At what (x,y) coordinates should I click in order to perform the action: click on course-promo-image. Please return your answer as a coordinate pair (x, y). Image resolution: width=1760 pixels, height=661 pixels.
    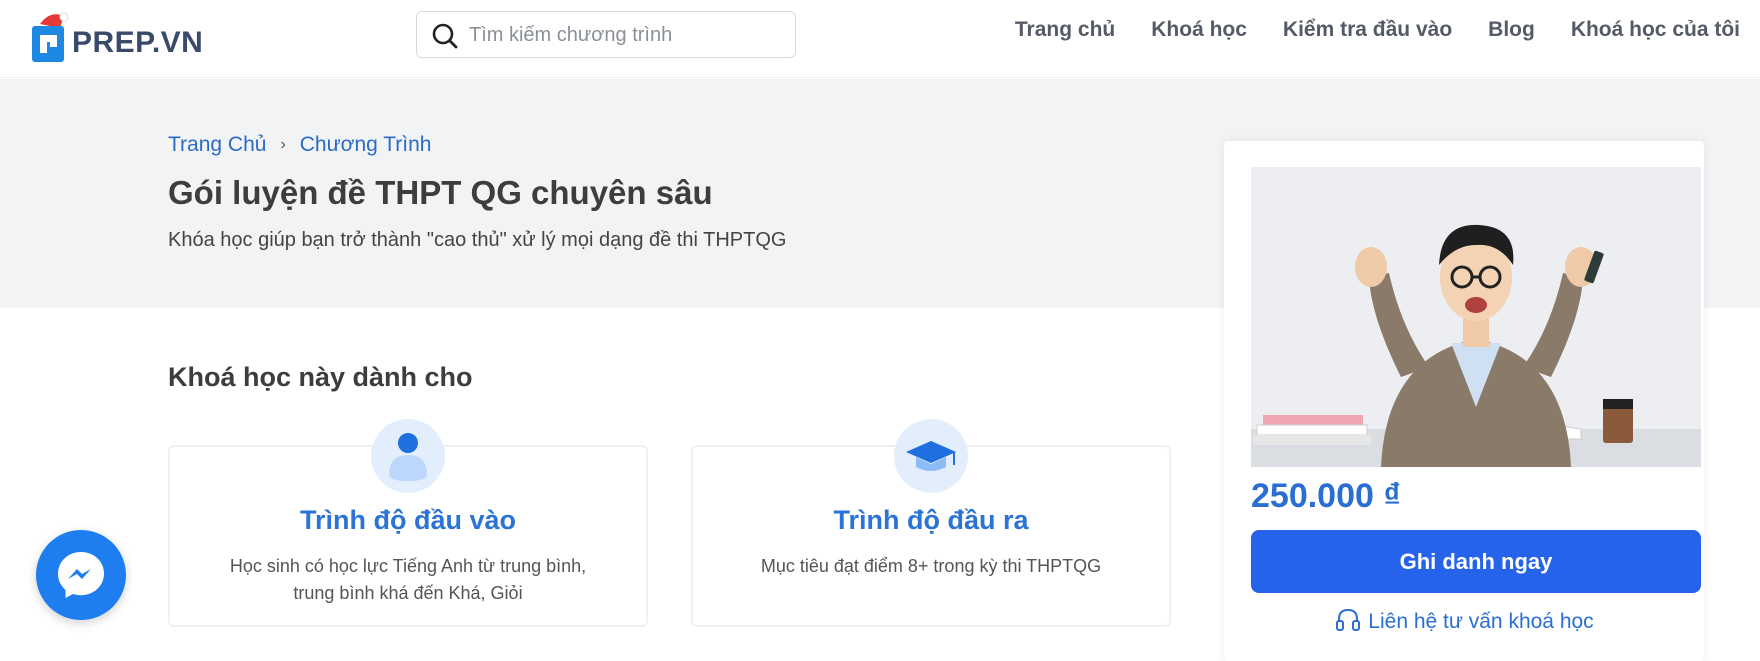
    Looking at the image, I should click on (1476, 317).